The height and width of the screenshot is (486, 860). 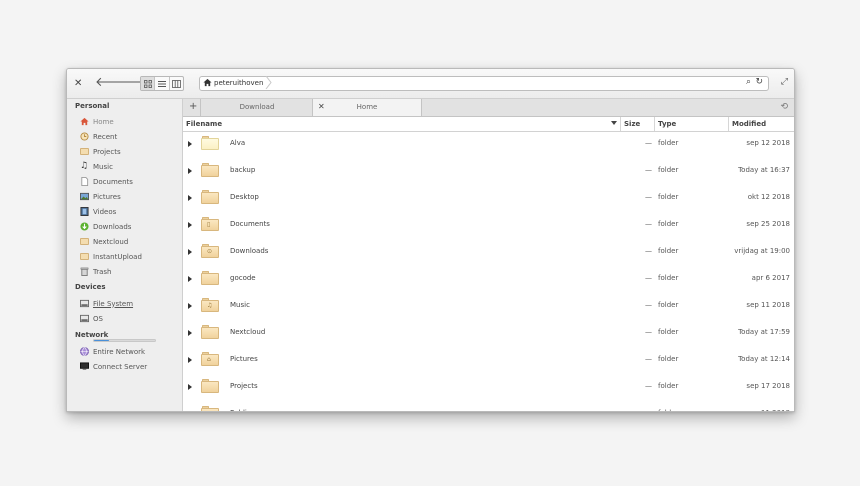 What do you see at coordinates (759, 82) in the screenshot?
I see `reload-icon: ↻` at bounding box center [759, 82].